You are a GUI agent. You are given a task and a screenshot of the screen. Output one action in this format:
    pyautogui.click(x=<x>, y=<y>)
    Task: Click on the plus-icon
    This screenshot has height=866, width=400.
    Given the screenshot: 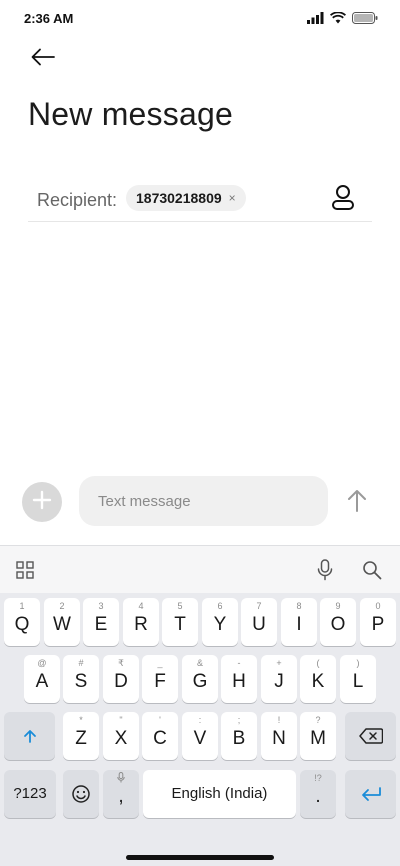 What is the action you would take?
    pyautogui.click(x=42, y=502)
    